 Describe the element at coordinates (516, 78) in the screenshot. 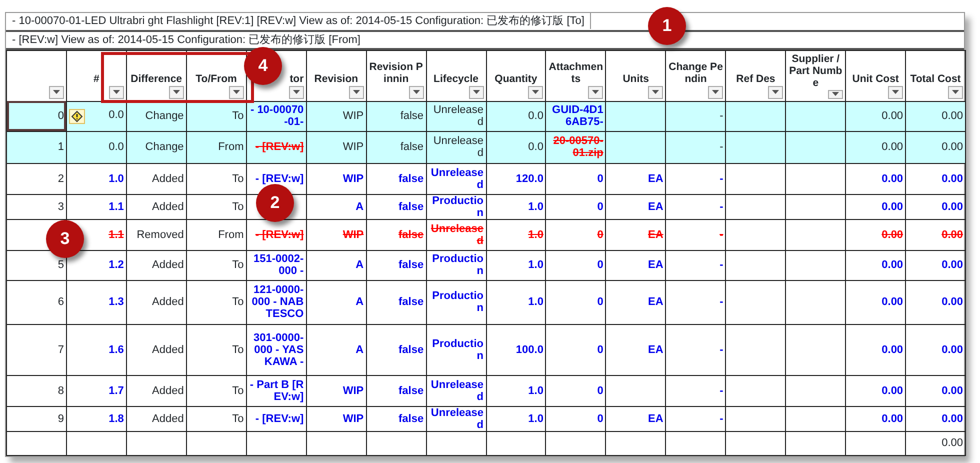

I see `column-header: Quantity` at that location.